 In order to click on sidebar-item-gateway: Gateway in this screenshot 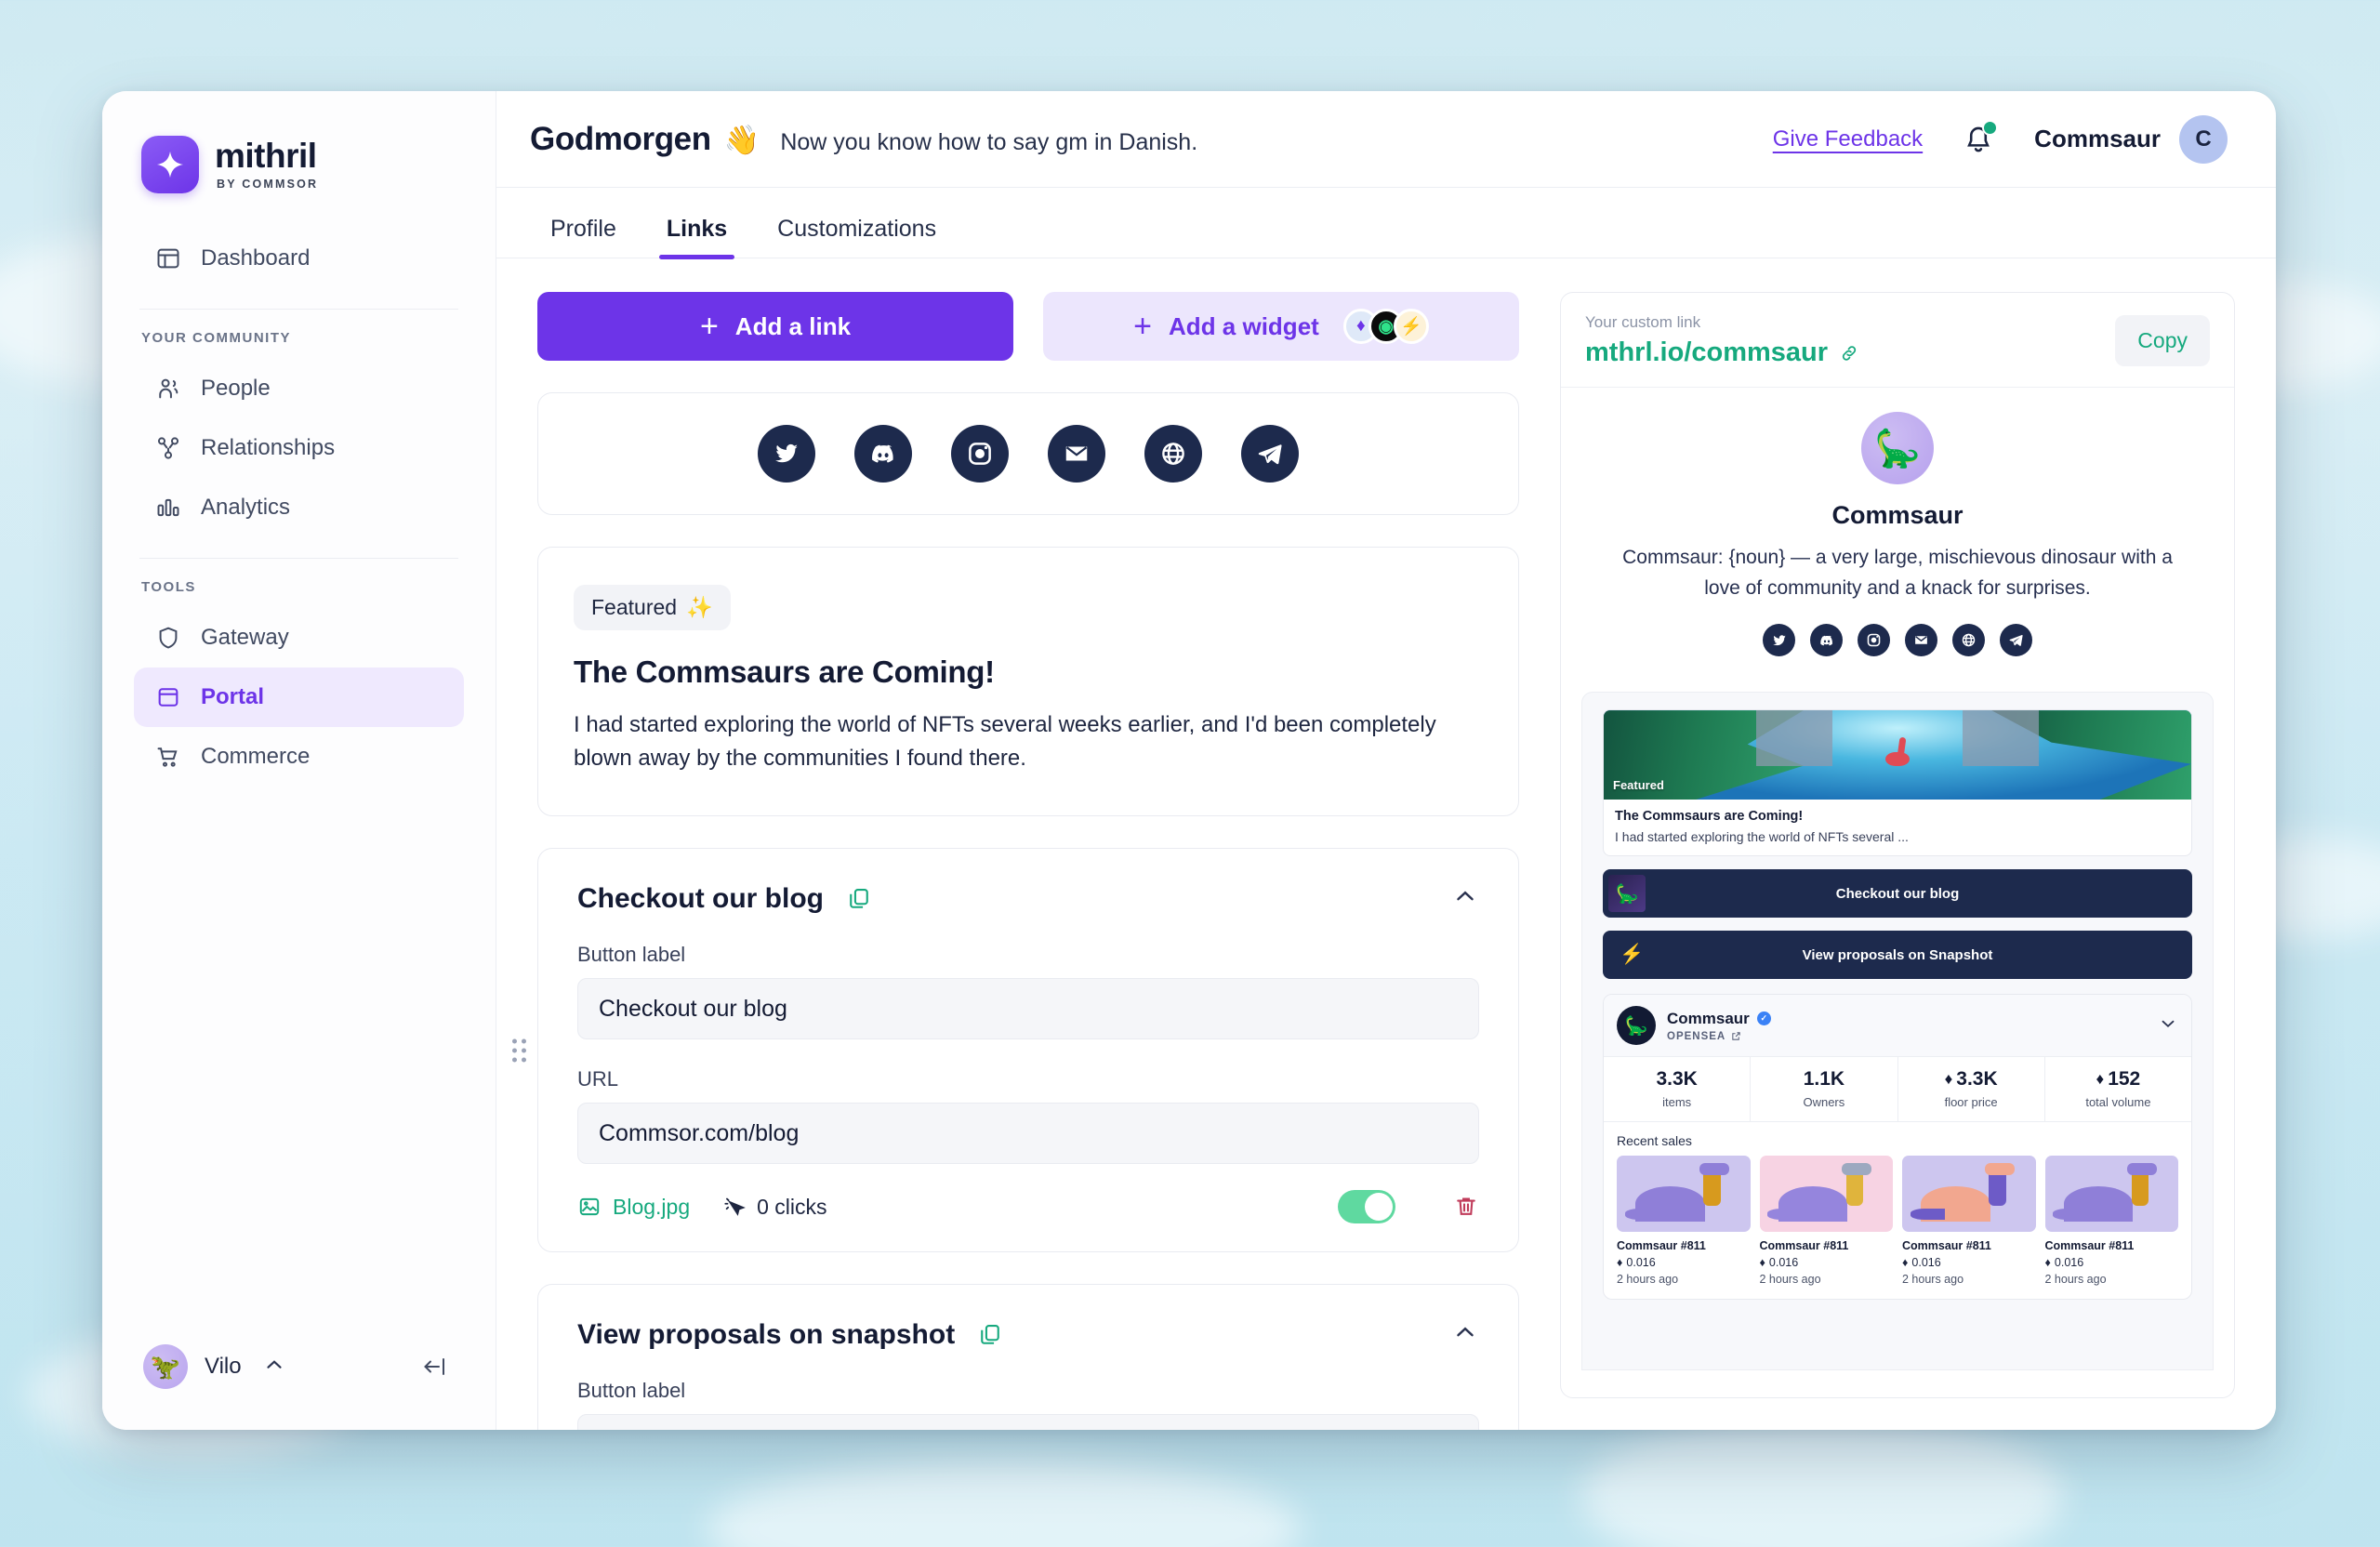, I will do `click(299, 638)`.